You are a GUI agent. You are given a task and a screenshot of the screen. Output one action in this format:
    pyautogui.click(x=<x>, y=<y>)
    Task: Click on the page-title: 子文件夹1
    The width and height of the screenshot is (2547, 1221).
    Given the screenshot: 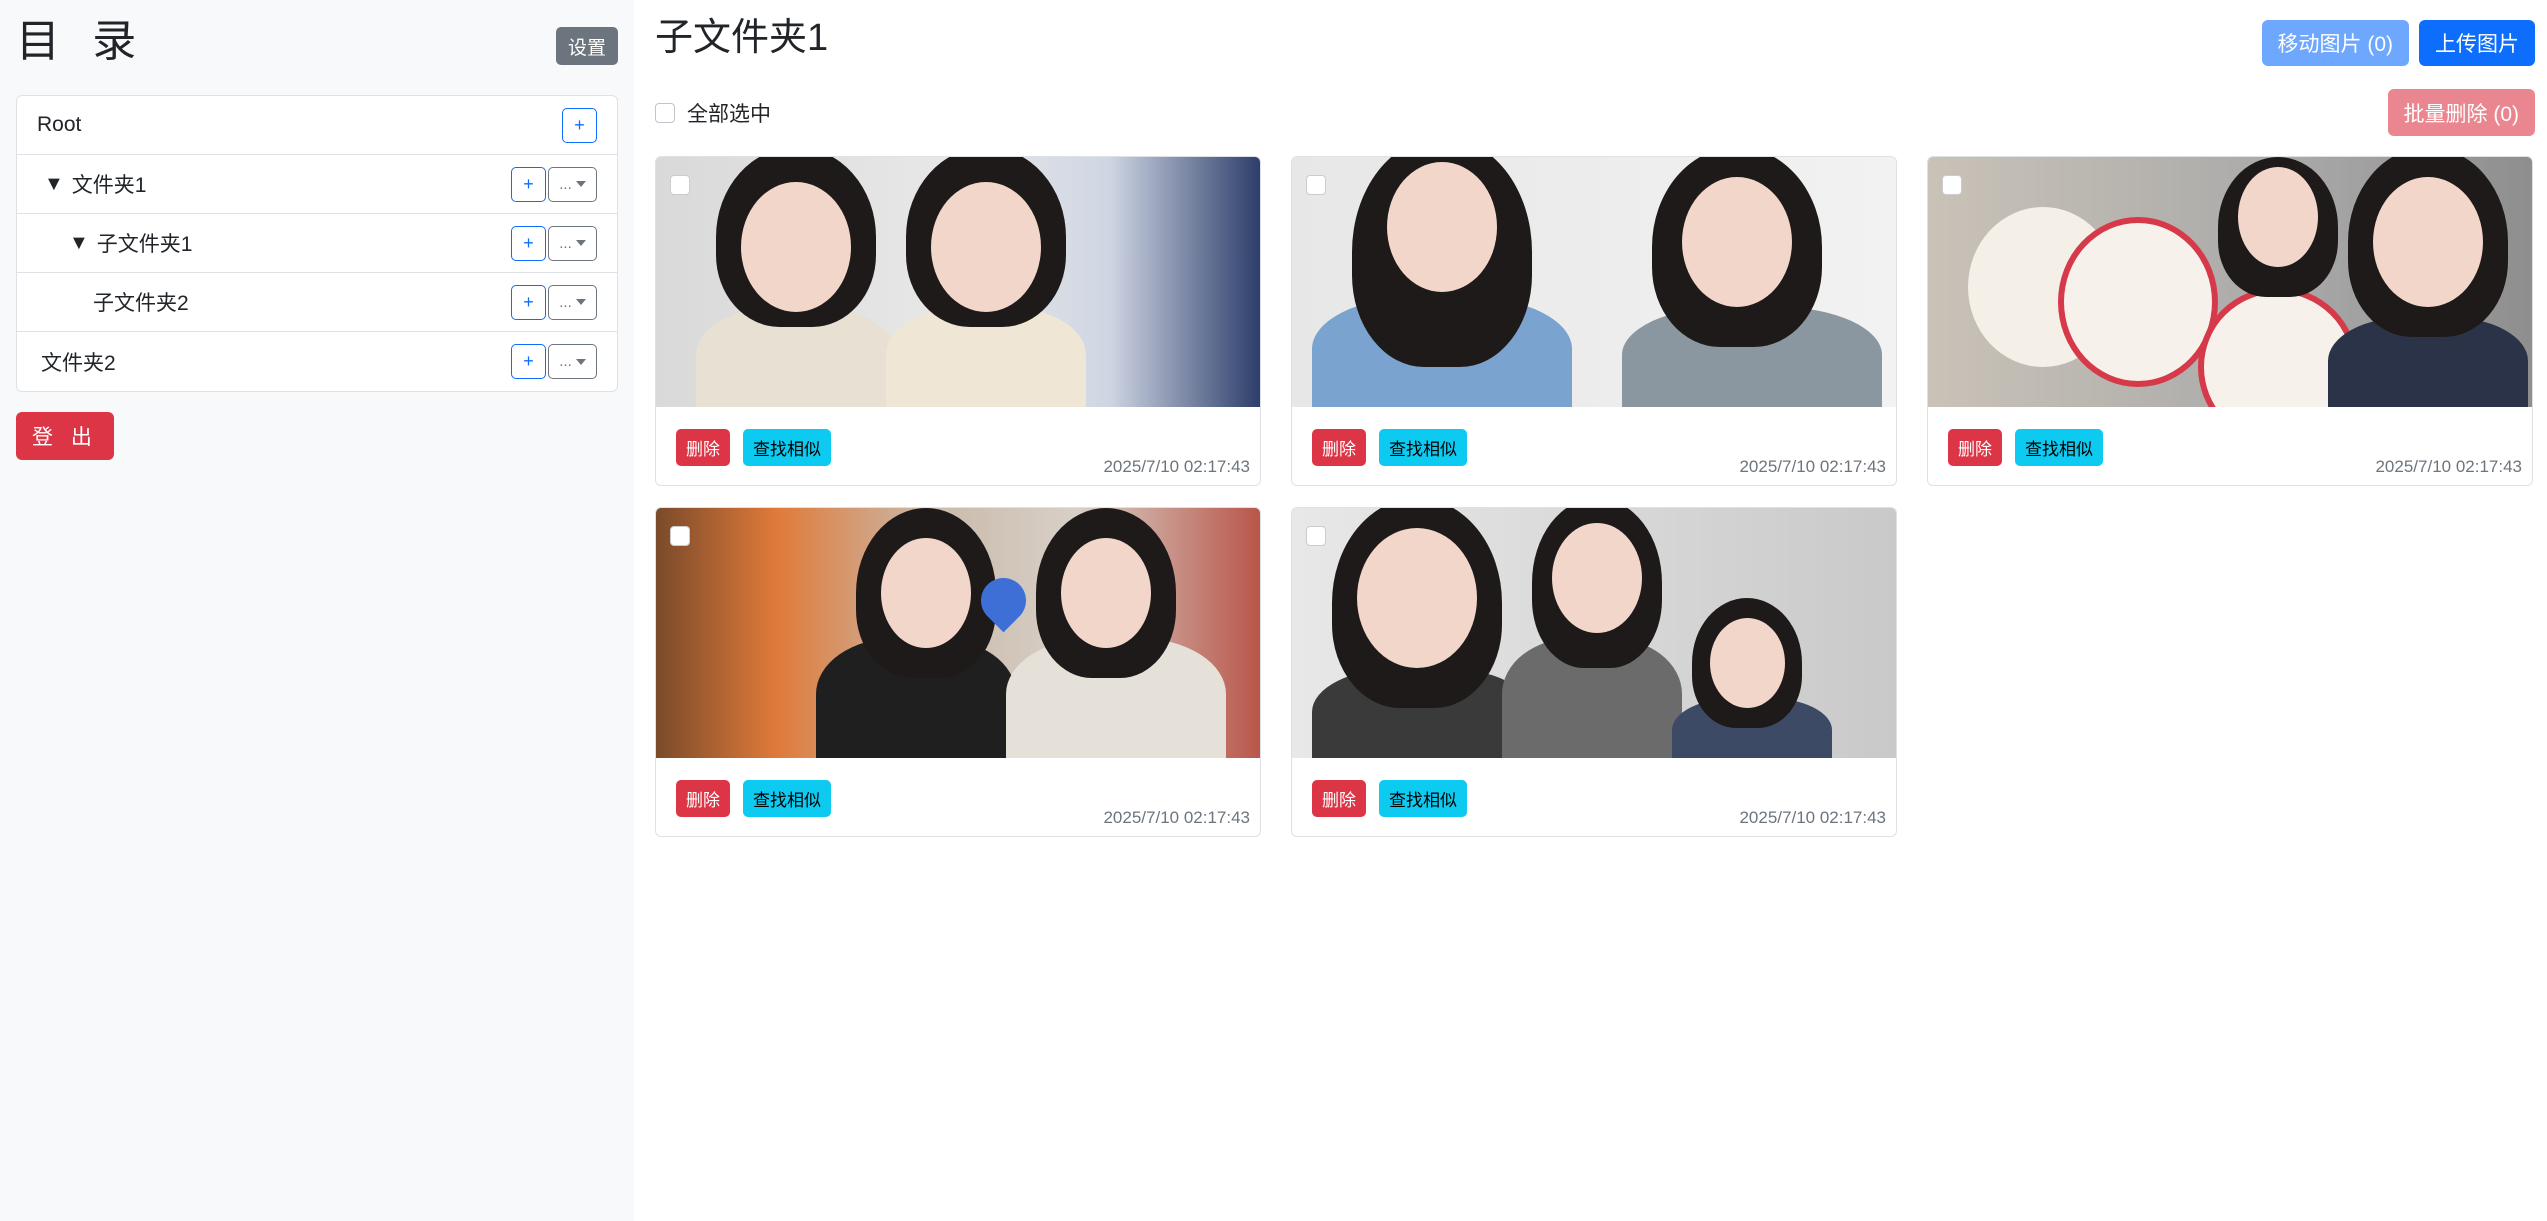 What is the action you would take?
    pyautogui.click(x=742, y=38)
    